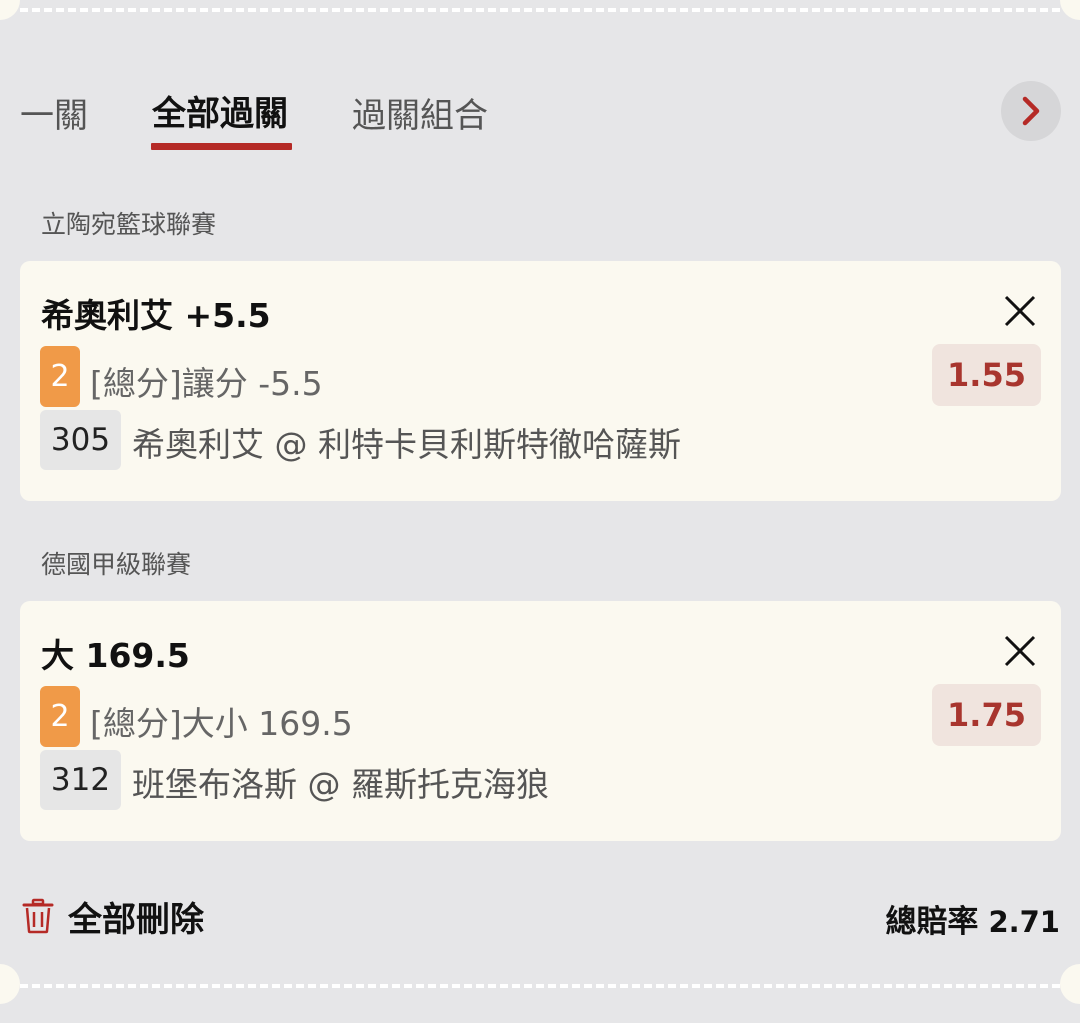  I want to click on next-button, so click(1031, 111).